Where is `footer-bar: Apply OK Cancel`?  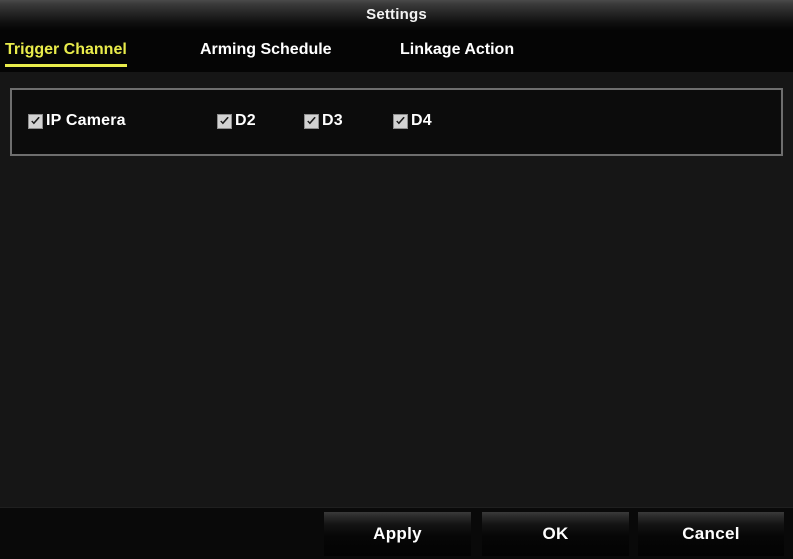
footer-bar: Apply OK Cancel is located at coordinates (396, 533).